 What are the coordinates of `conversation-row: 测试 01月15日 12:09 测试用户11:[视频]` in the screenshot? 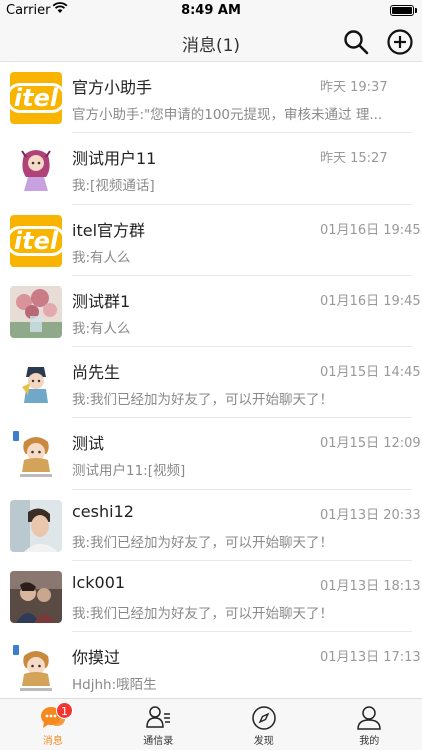 It's located at (211, 453).